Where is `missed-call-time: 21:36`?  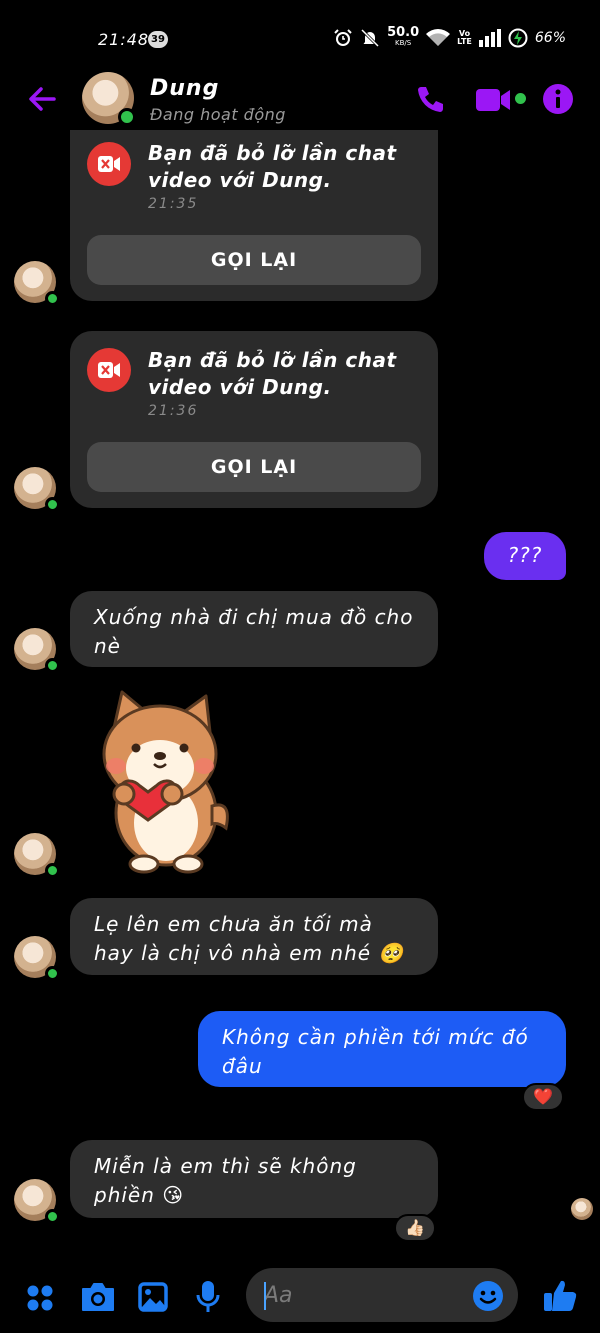
missed-call-time: 21:36 is located at coordinates (173, 411).